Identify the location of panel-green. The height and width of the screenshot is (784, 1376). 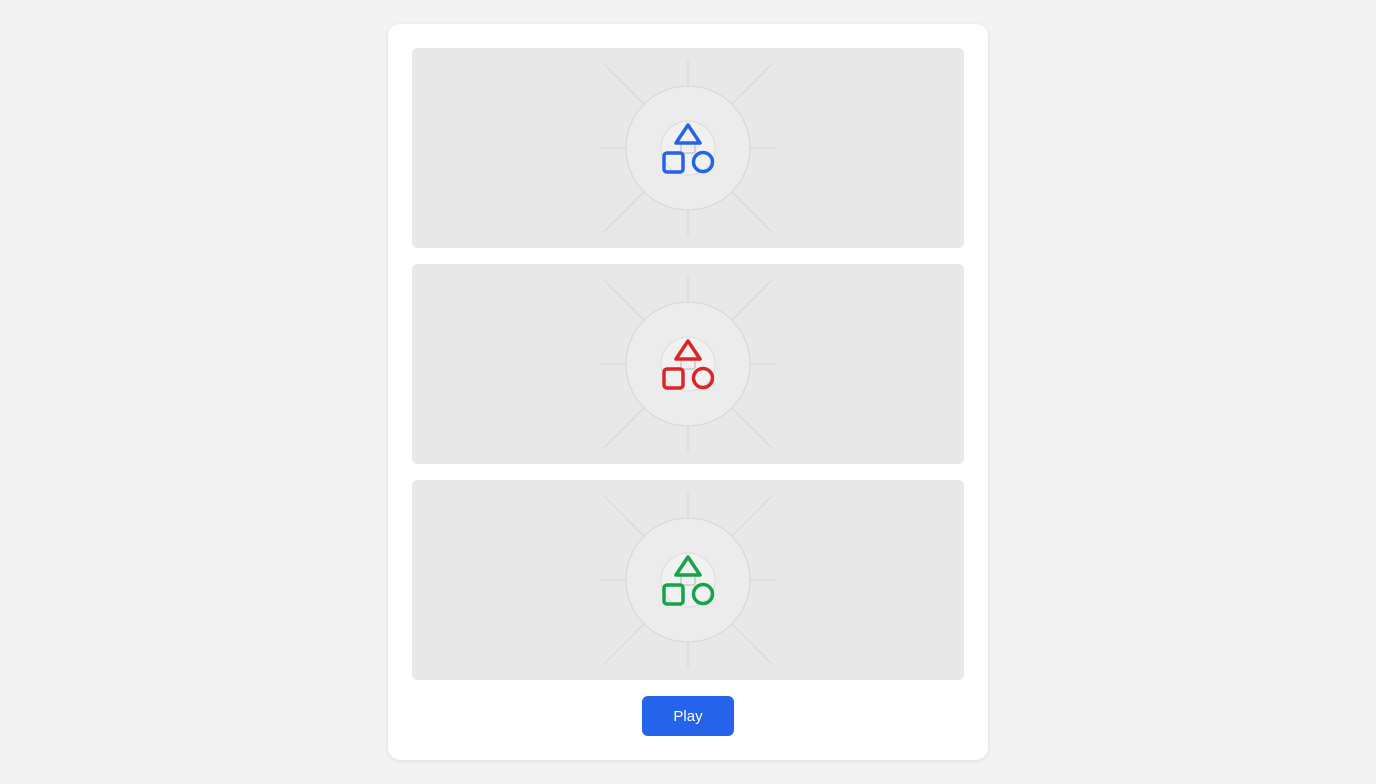
(688, 580).